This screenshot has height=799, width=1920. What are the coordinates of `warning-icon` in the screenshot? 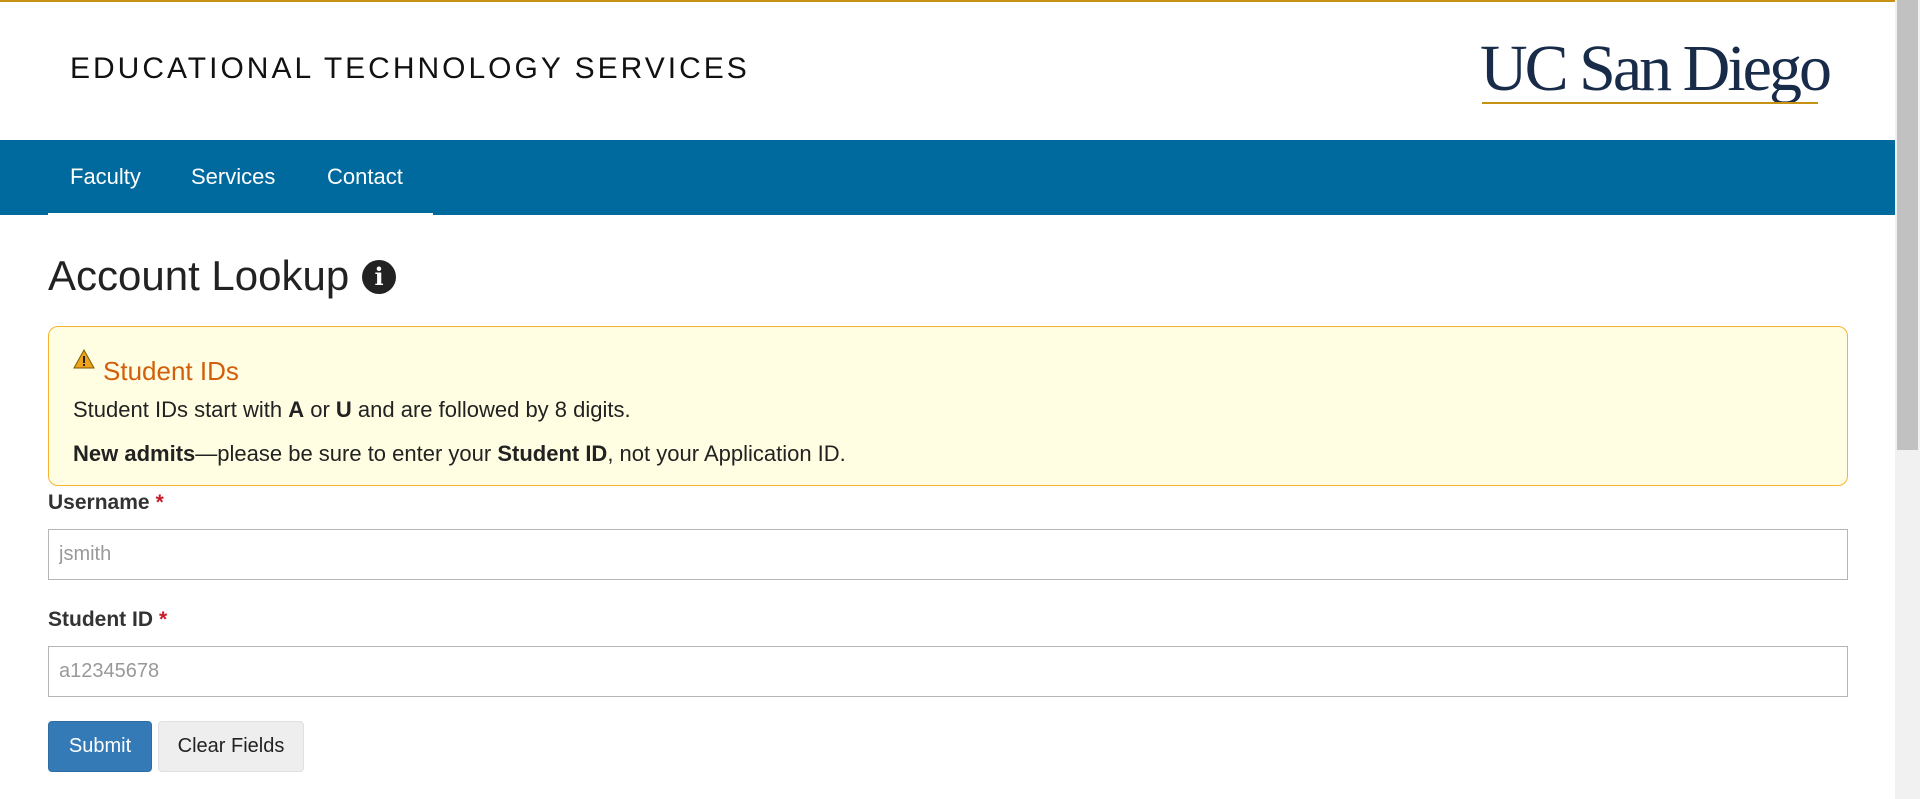 It's located at (84, 359).